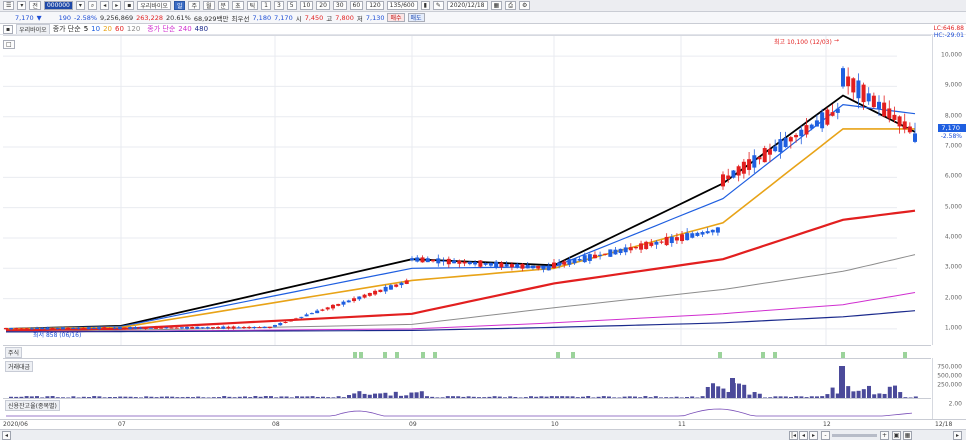  What do you see at coordinates (359, 18) in the screenshot?
I see `low-label: 저` at bounding box center [359, 18].